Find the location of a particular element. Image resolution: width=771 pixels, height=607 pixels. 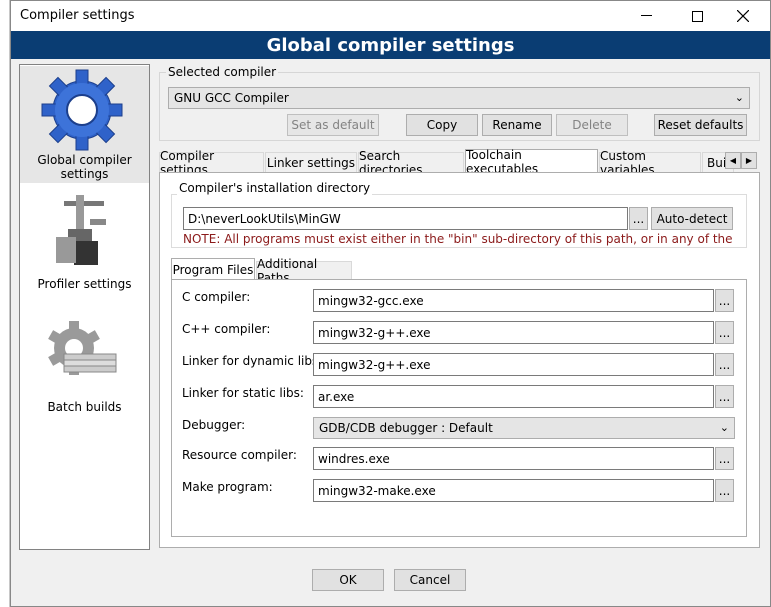

tab-linker-settings: Linker settings is located at coordinates (311, 162).